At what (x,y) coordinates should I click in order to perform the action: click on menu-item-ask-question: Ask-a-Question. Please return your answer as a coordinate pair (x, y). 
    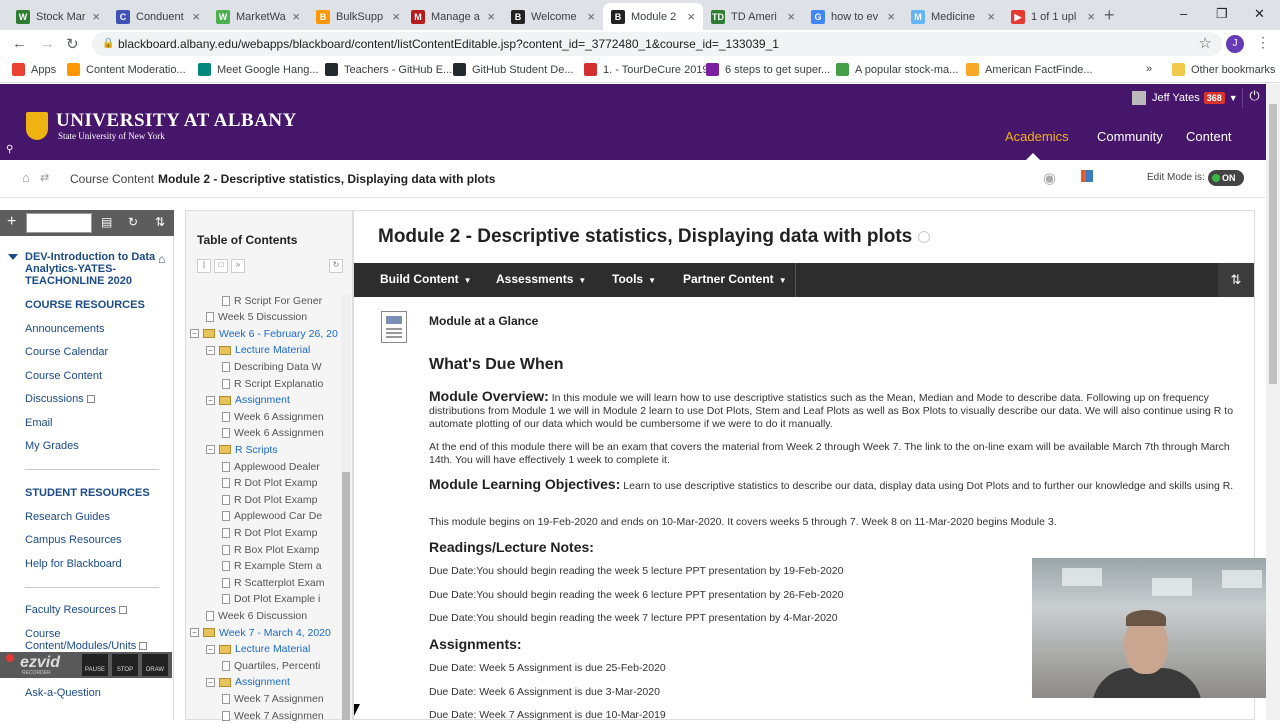
    Looking at the image, I should click on (63, 693).